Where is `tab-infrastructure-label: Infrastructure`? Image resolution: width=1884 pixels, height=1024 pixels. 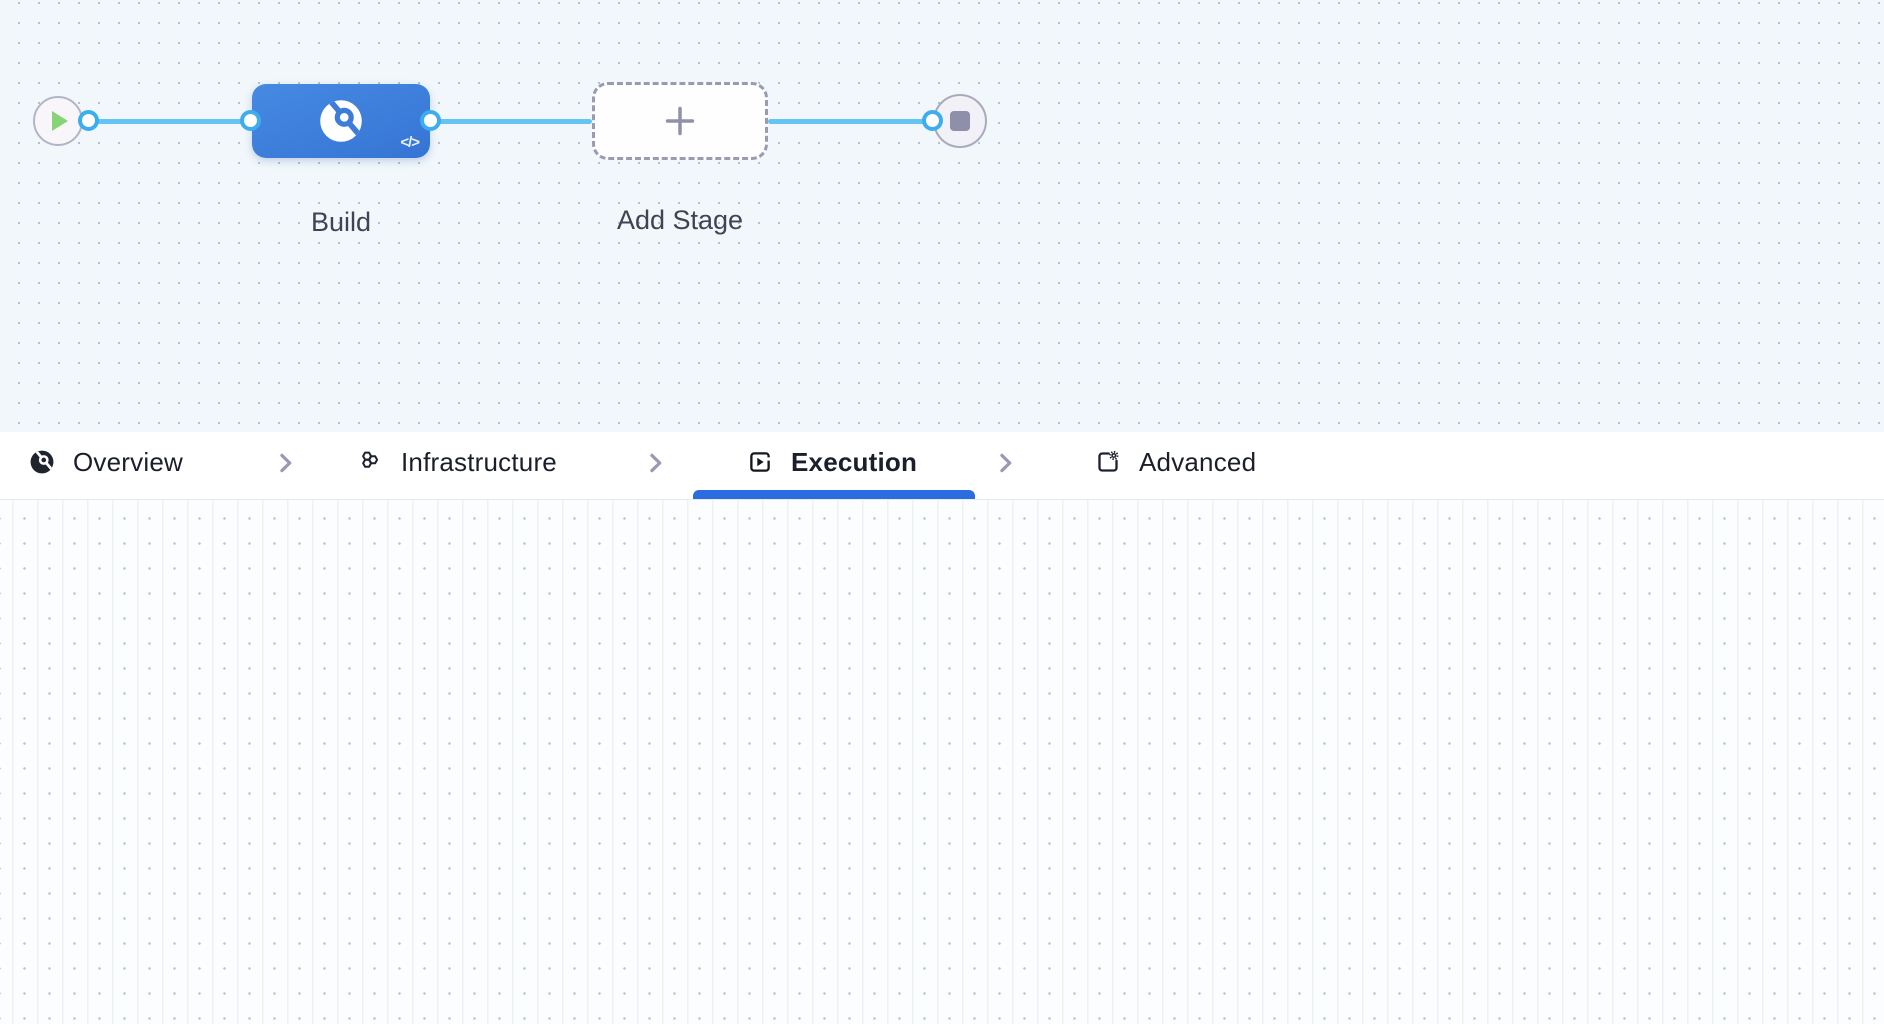
tab-infrastructure-label: Infrastructure is located at coordinates (479, 461).